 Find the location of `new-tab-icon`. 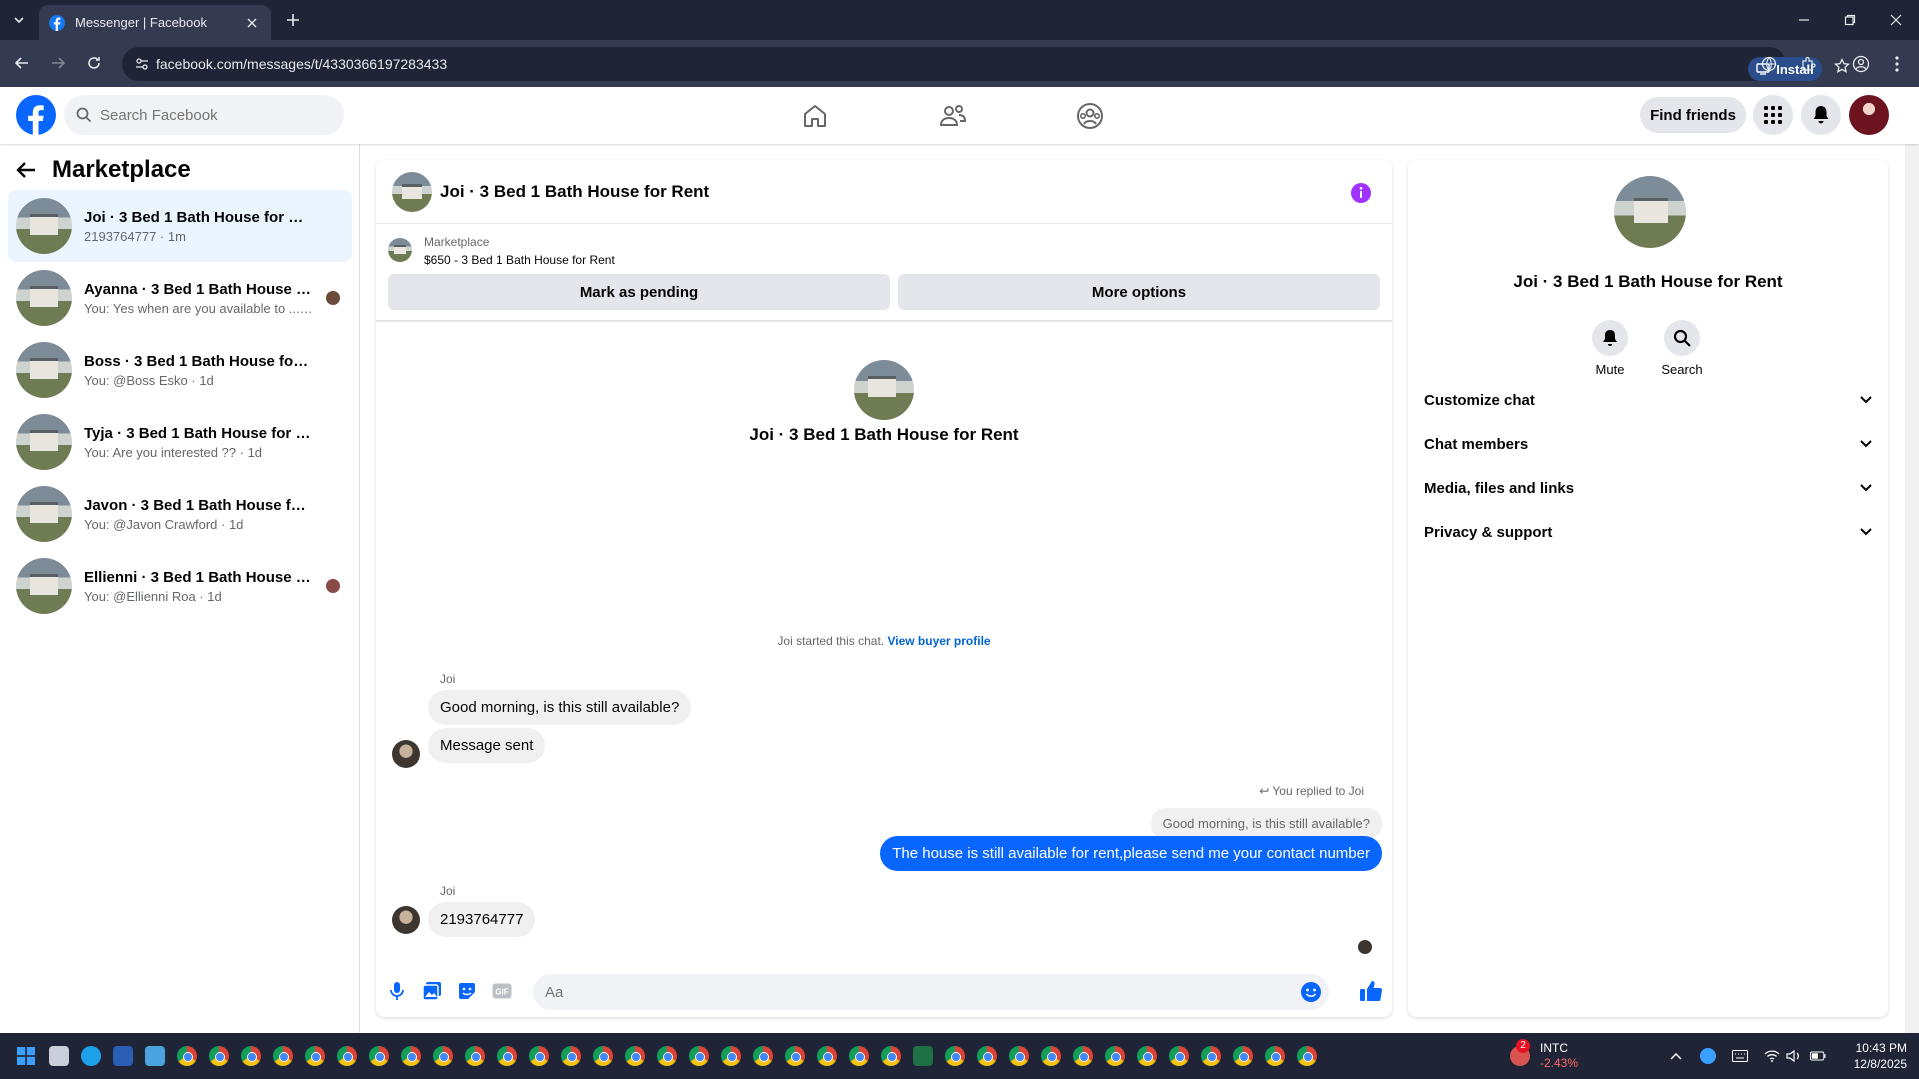

new-tab-icon is located at coordinates (293, 20).